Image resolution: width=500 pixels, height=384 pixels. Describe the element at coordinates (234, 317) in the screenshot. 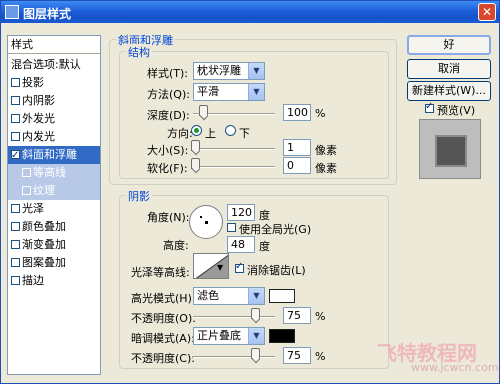

I see `highlight-opacity-track` at that location.